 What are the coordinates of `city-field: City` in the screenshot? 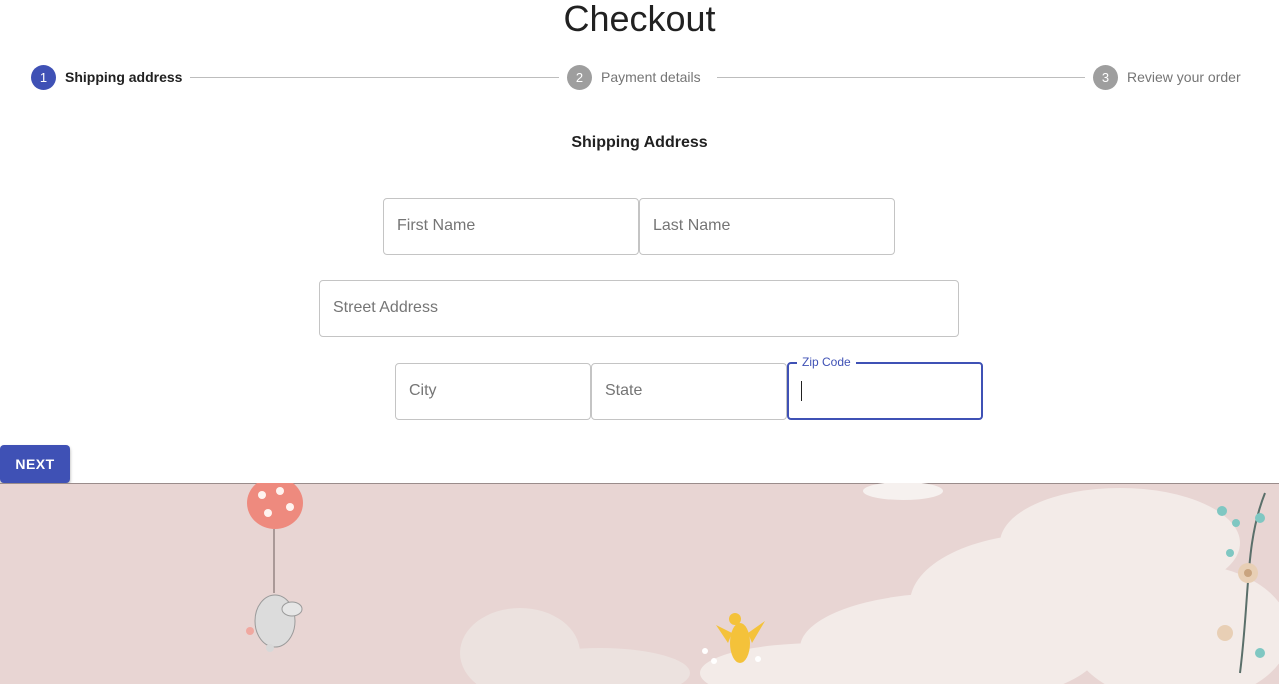 It's located at (493, 391).